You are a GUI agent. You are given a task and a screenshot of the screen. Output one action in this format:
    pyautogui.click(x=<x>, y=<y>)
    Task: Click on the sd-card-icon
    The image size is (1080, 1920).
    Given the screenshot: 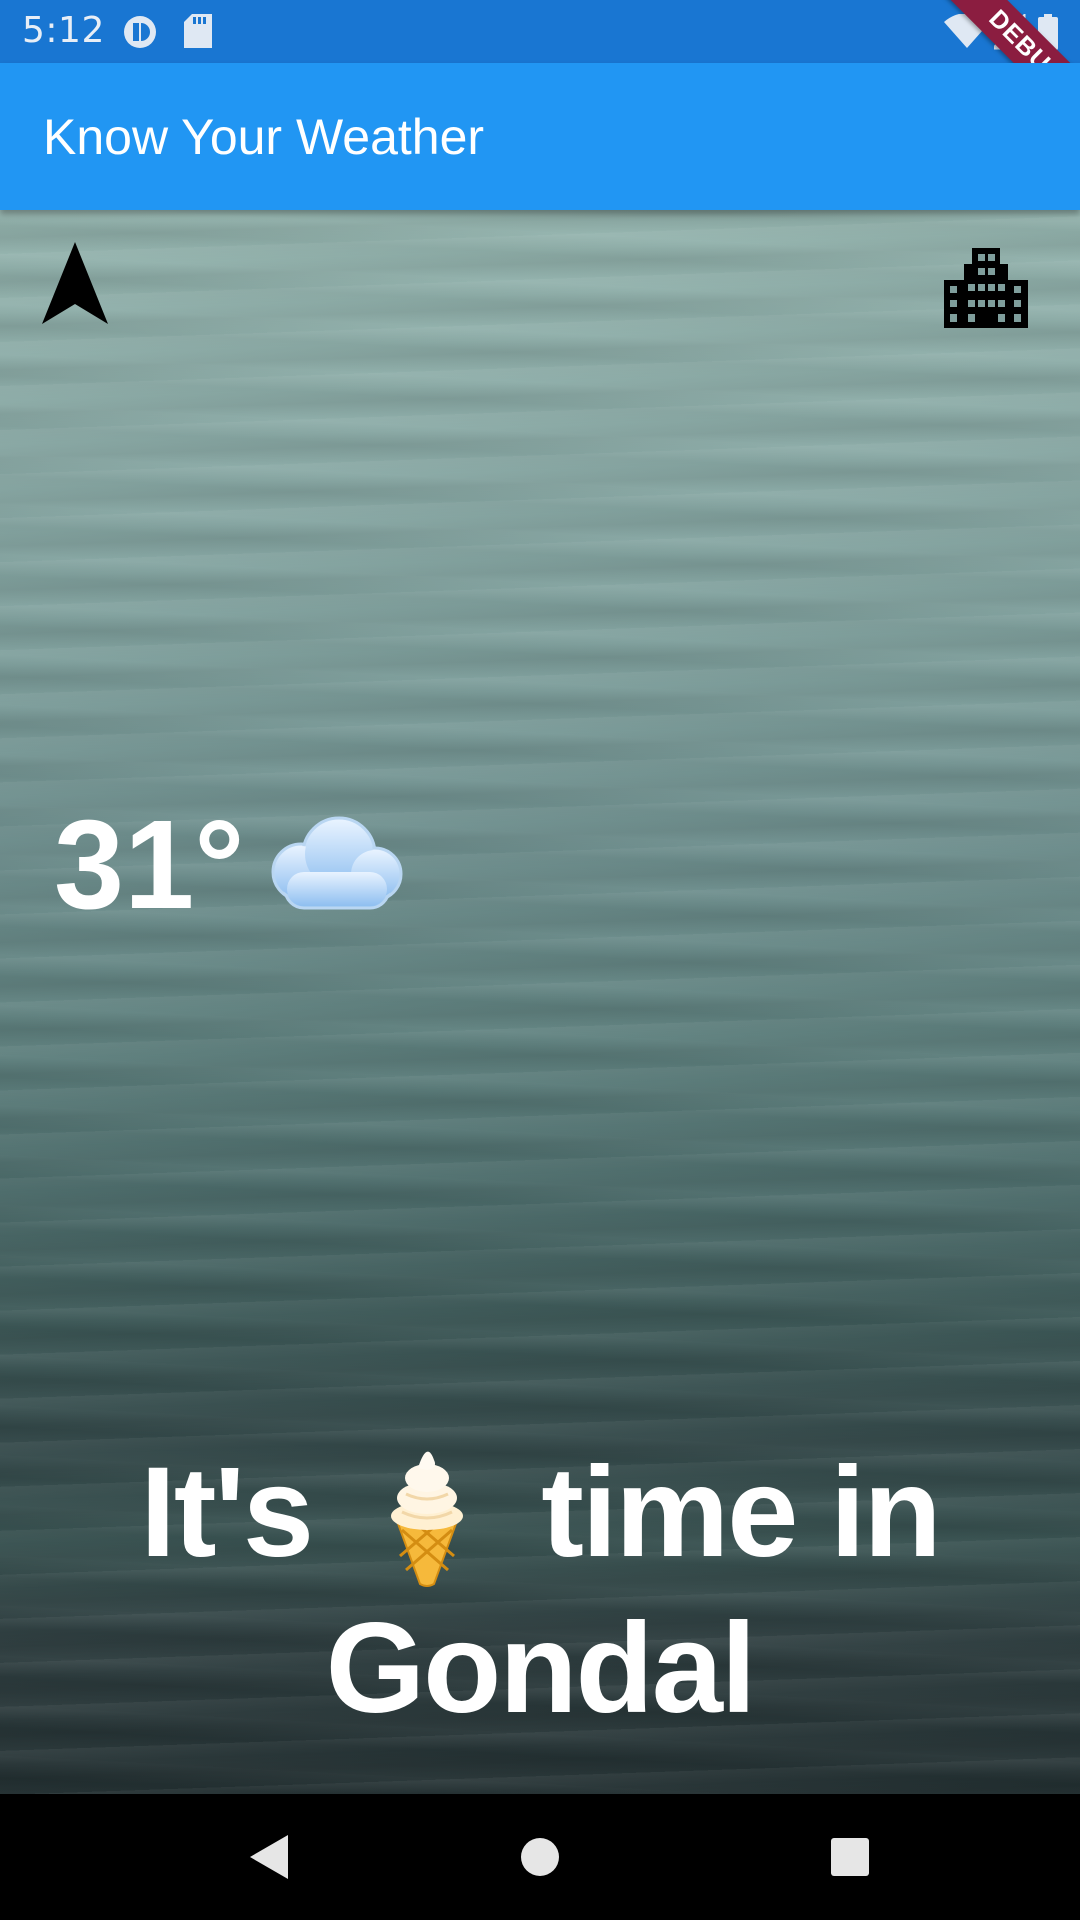 What is the action you would take?
    pyautogui.click(x=198, y=33)
    